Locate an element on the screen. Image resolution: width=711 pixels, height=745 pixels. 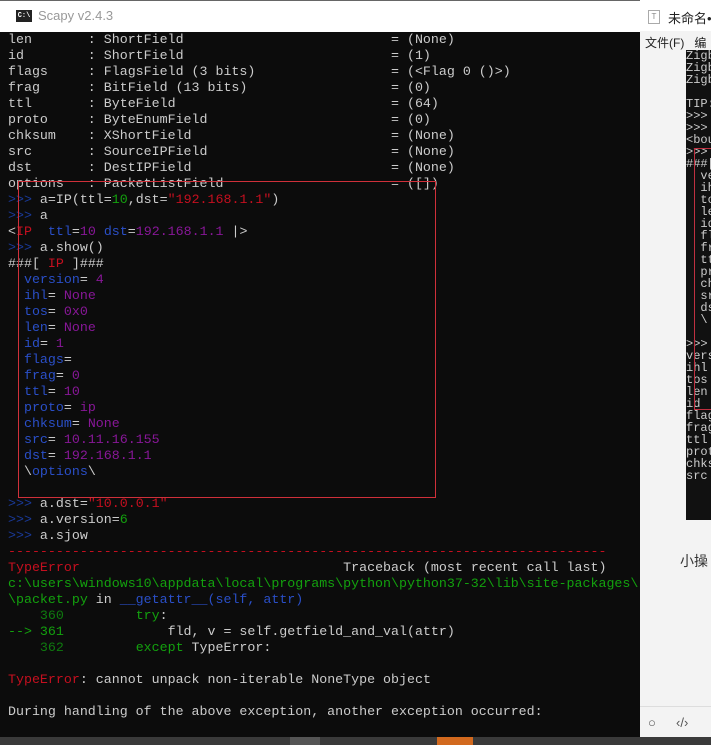
terminal-text: options : PacketListField = ([]) is located at coordinates (223, 183).